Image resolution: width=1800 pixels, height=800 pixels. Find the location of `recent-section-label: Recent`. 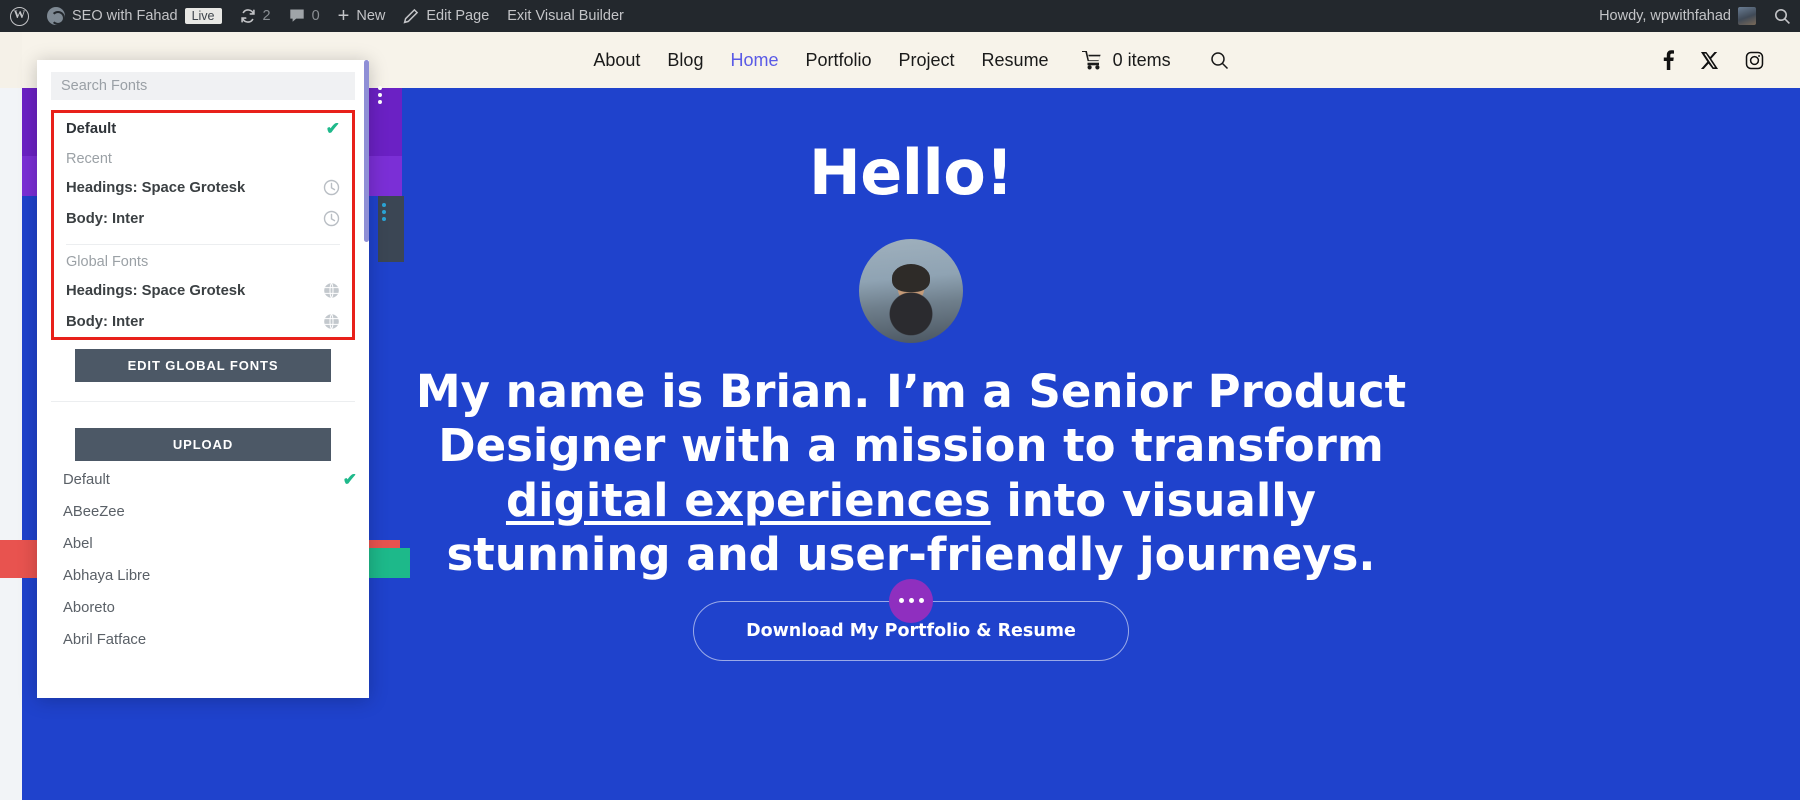

recent-section-label: Recent is located at coordinates (89, 159).